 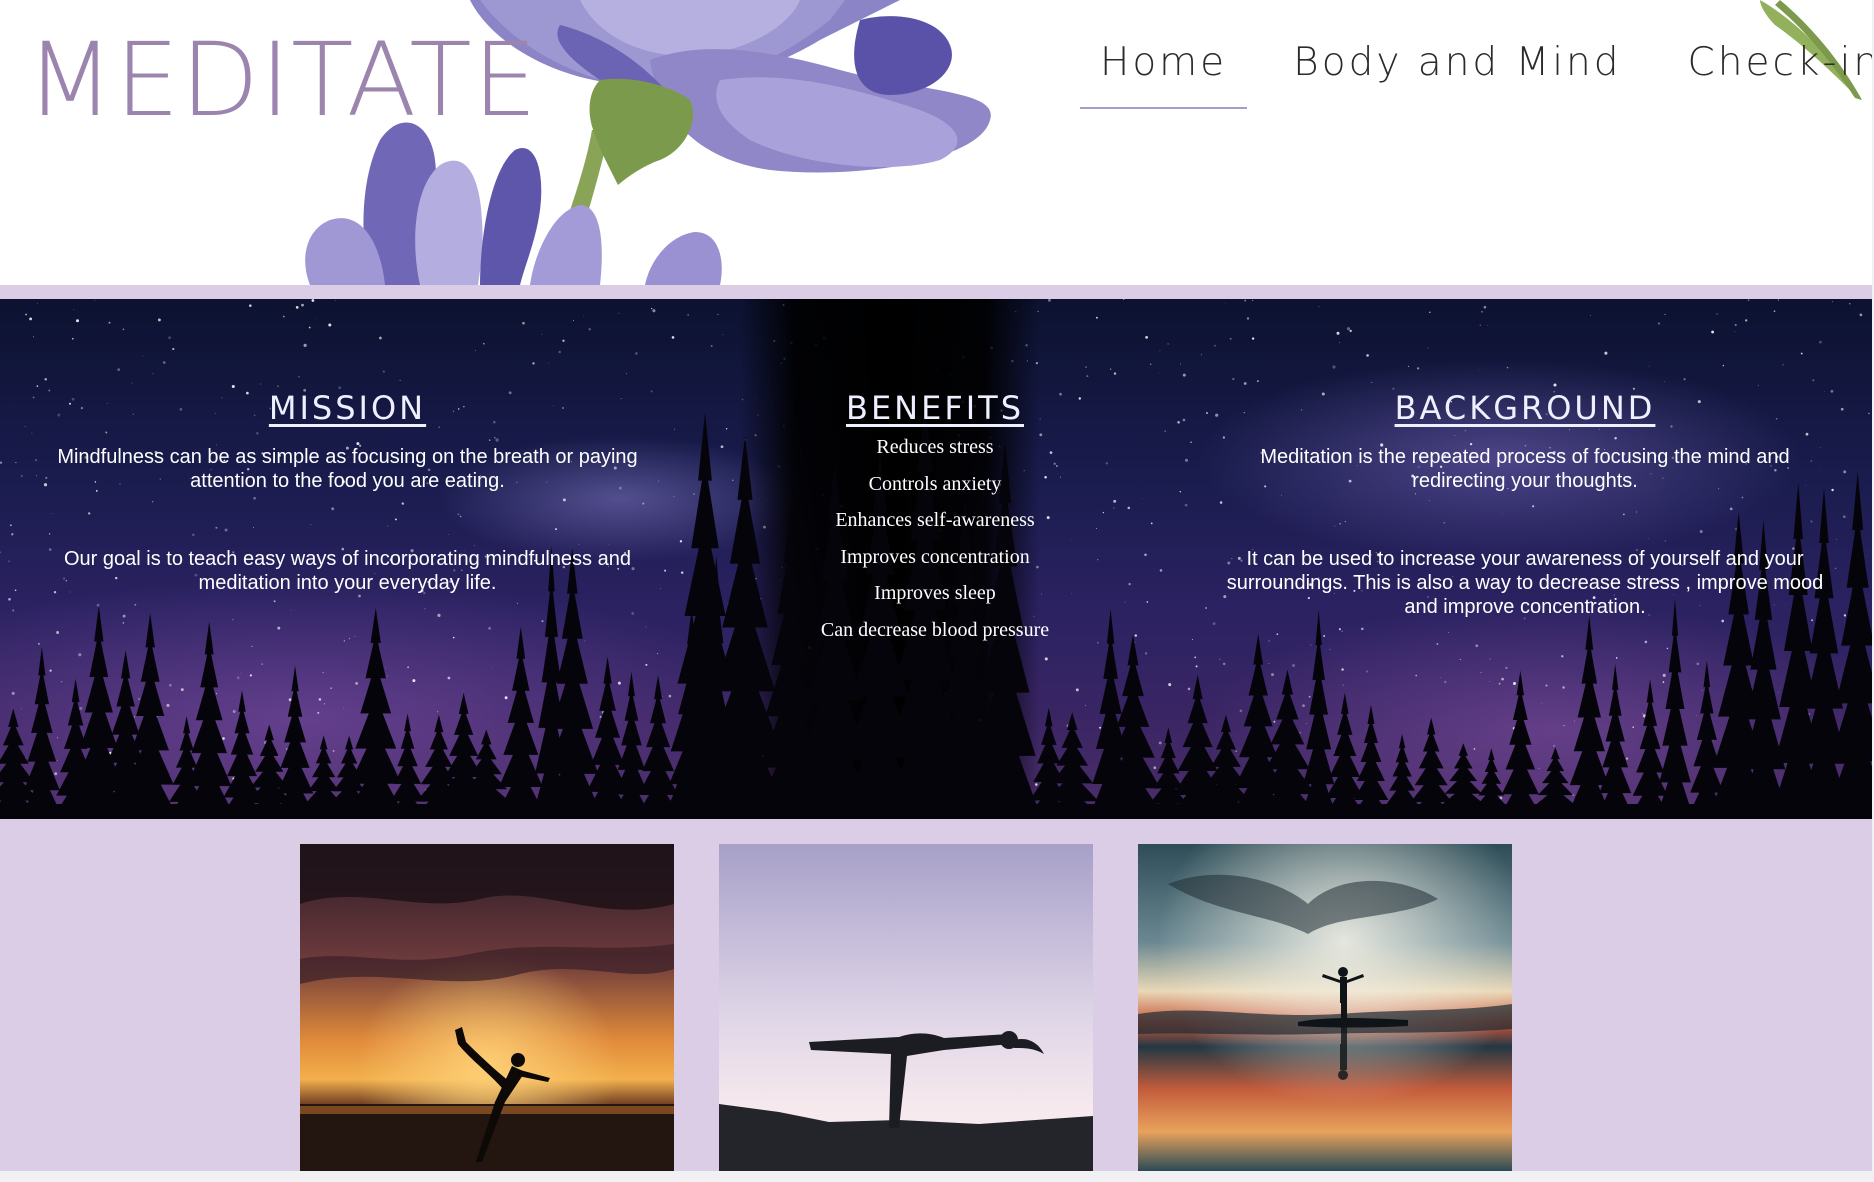 What do you see at coordinates (1164, 65) in the screenshot?
I see `nav-home-link: Home` at bounding box center [1164, 65].